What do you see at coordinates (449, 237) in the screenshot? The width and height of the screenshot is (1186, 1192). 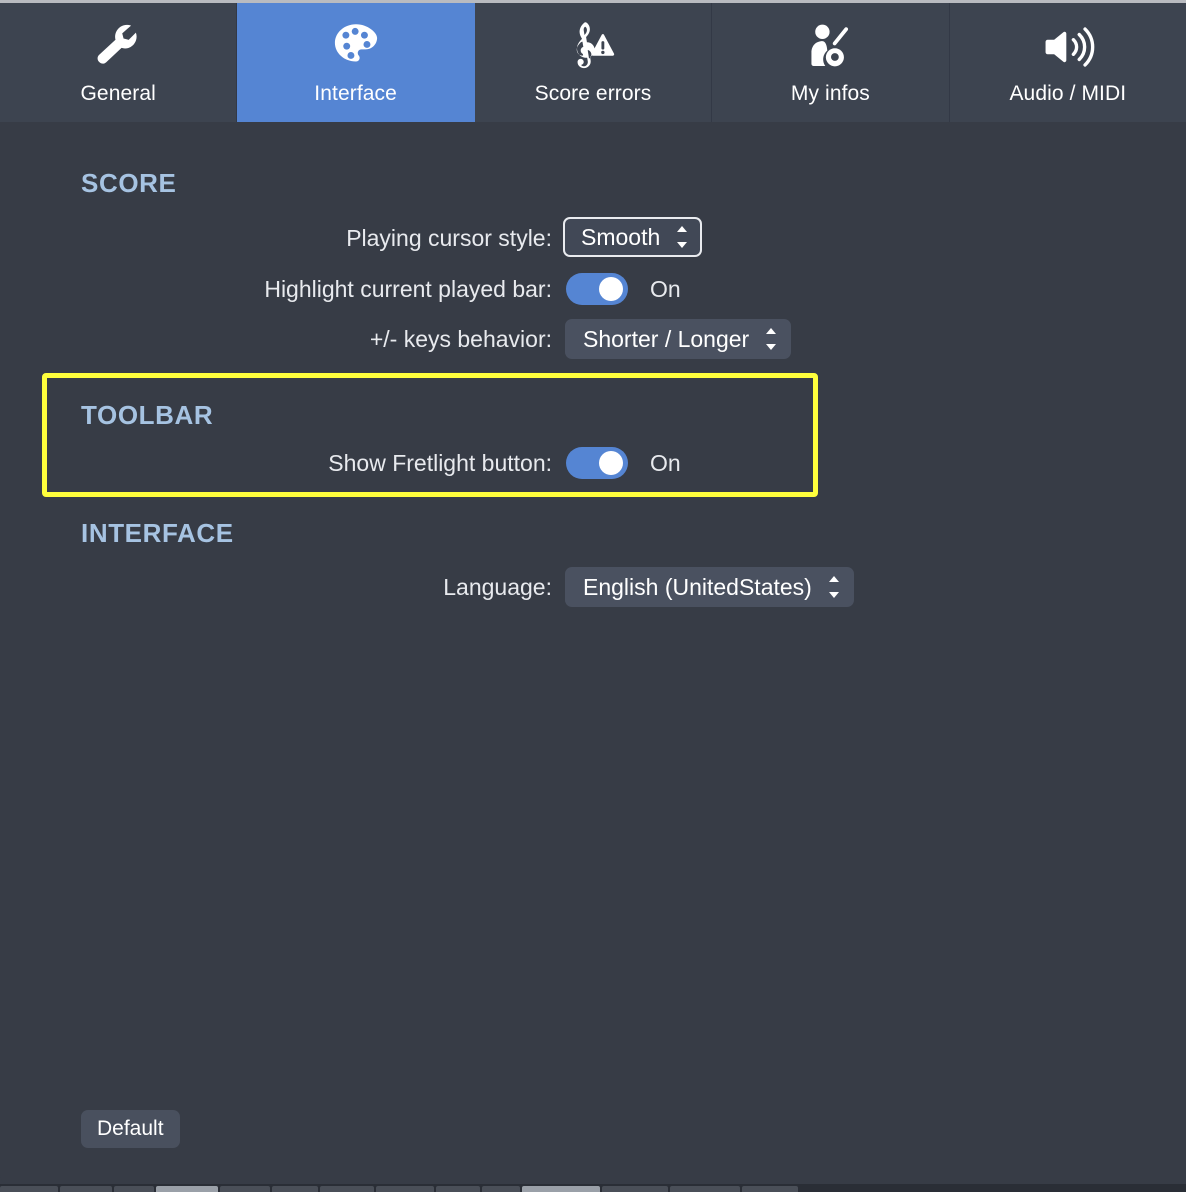 I see `playing-cursor-style-label: Playing cursor style:` at bounding box center [449, 237].